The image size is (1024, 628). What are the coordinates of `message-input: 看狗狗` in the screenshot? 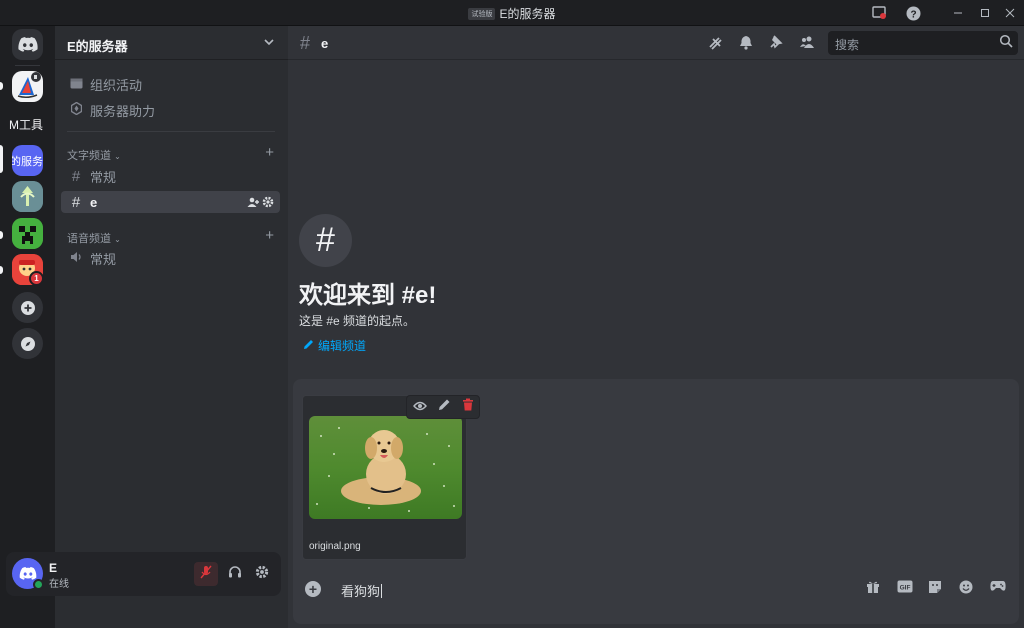 It's located at (362, 590).